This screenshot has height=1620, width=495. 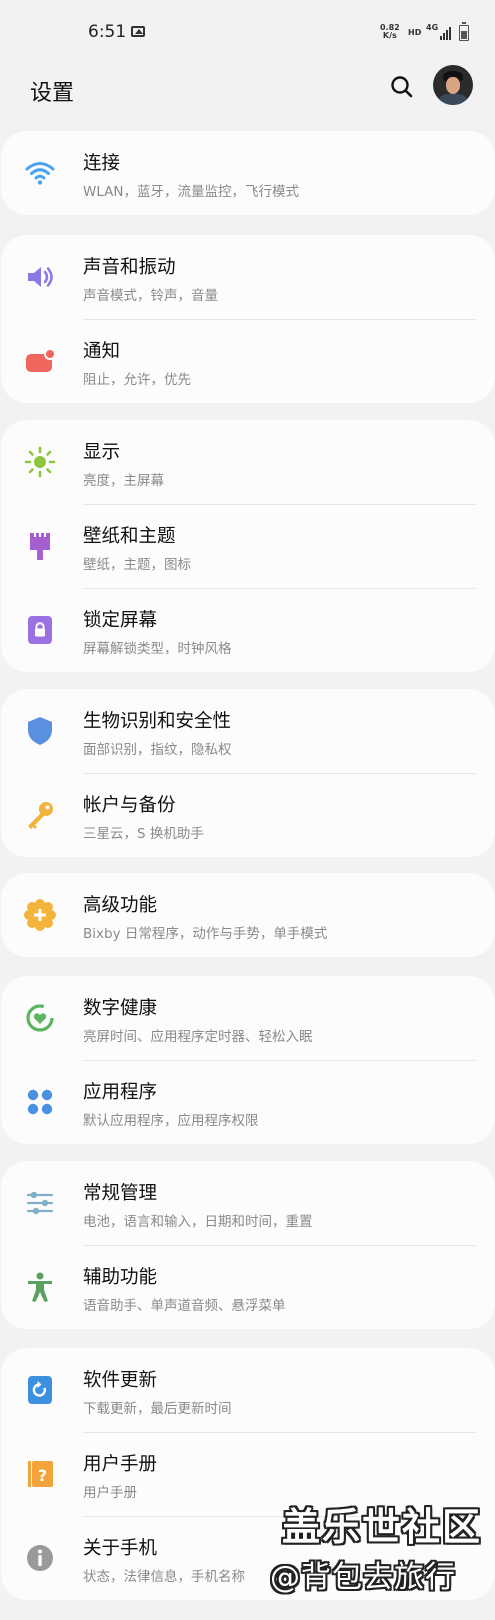 I want to click on settings-item-title: 高级功能, so click(x=120, y=905).